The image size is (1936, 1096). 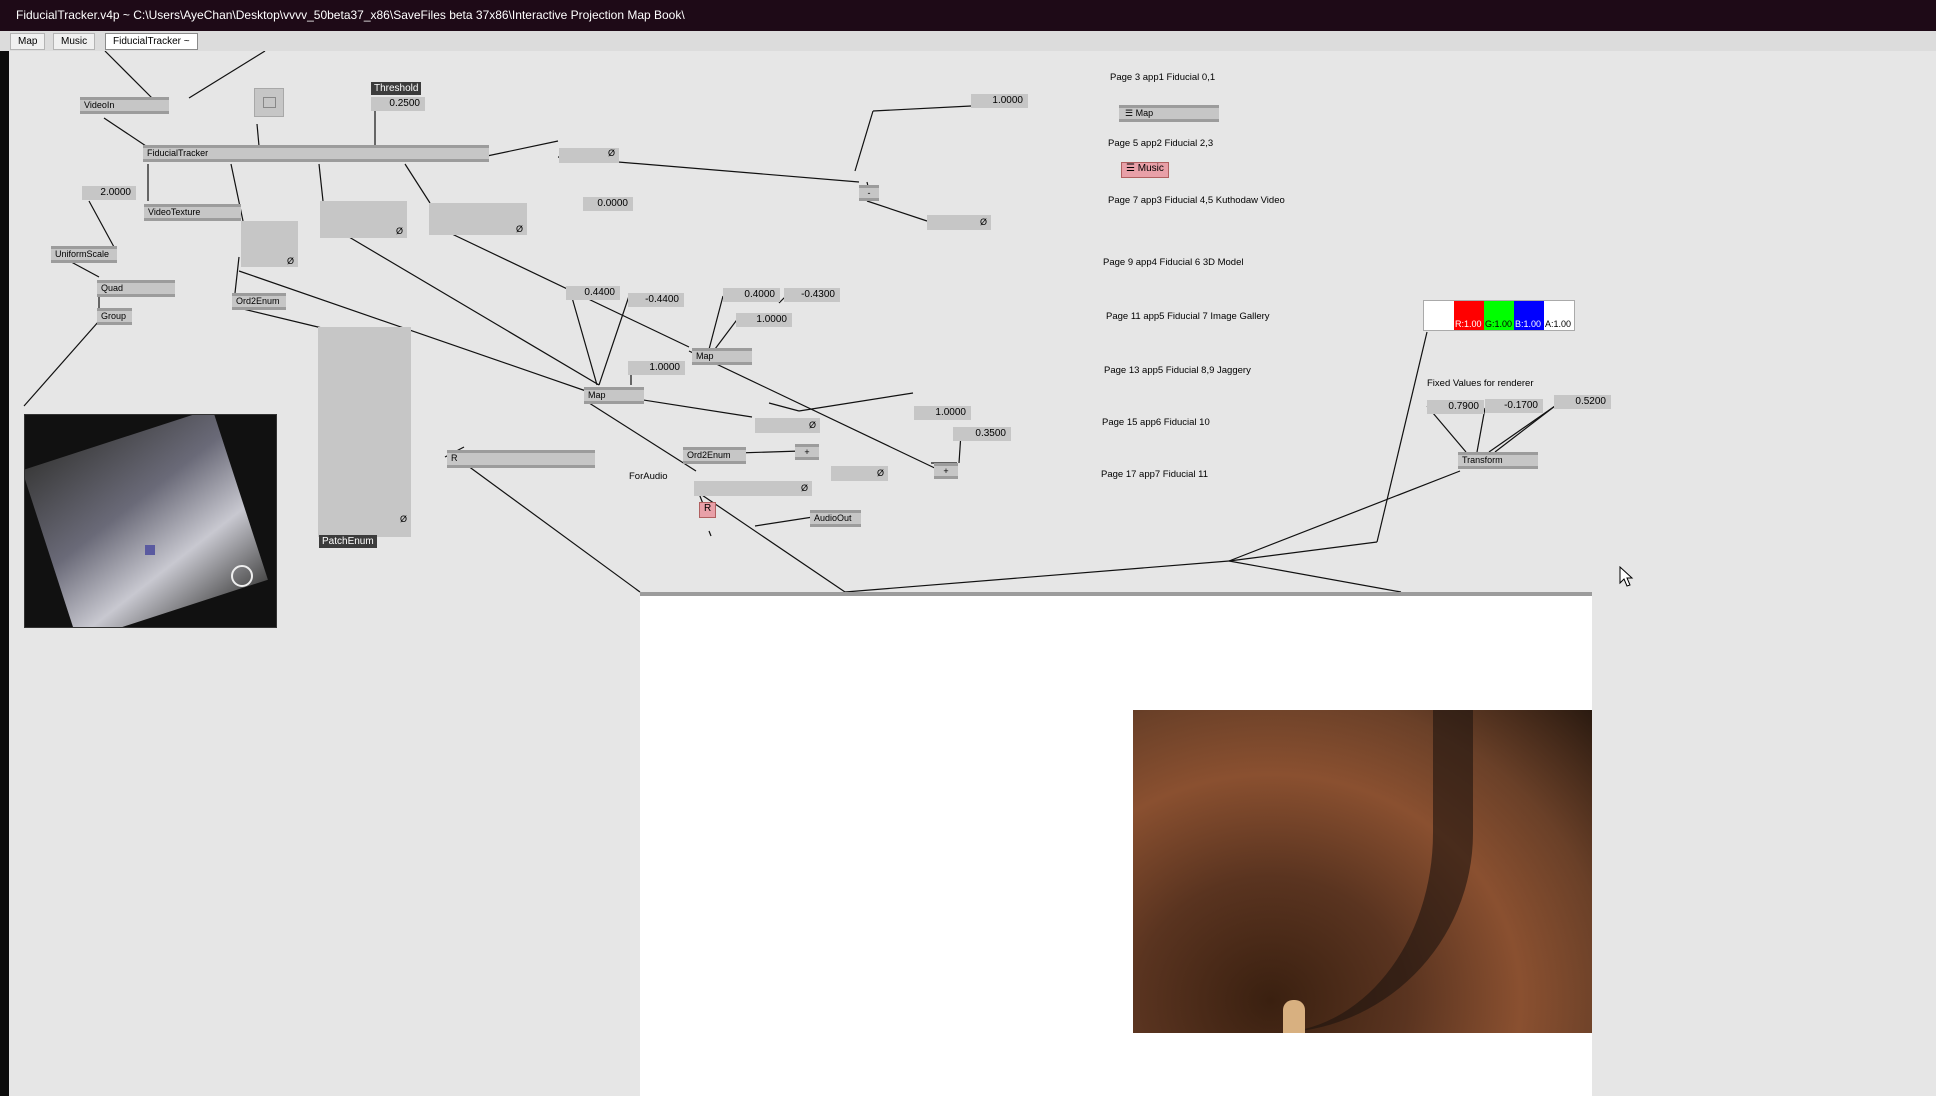 What do you see at coordinates (259, 301) in the screenshot?
I see `node-ord2enum-1: Ord2Enum` at bounding box center [259, 301].